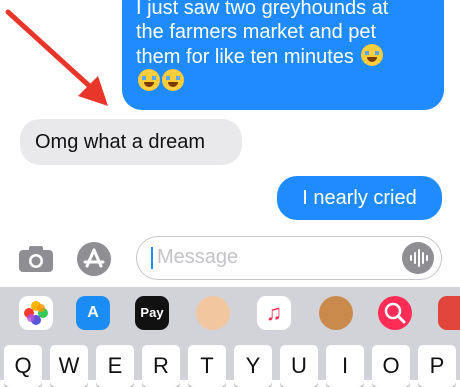  Describe the element at coordinates (391, 366) in the screenshot. I see `key-o: O` at that location.